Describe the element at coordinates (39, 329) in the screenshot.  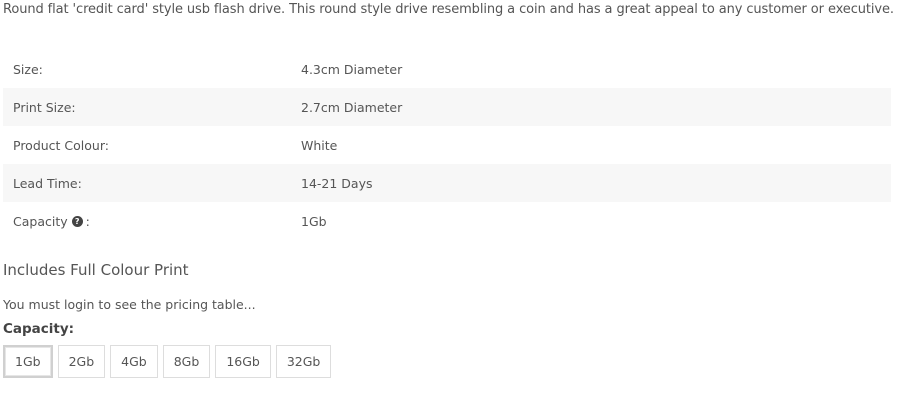
I see `capacity-heading: Capacity:` at that location.